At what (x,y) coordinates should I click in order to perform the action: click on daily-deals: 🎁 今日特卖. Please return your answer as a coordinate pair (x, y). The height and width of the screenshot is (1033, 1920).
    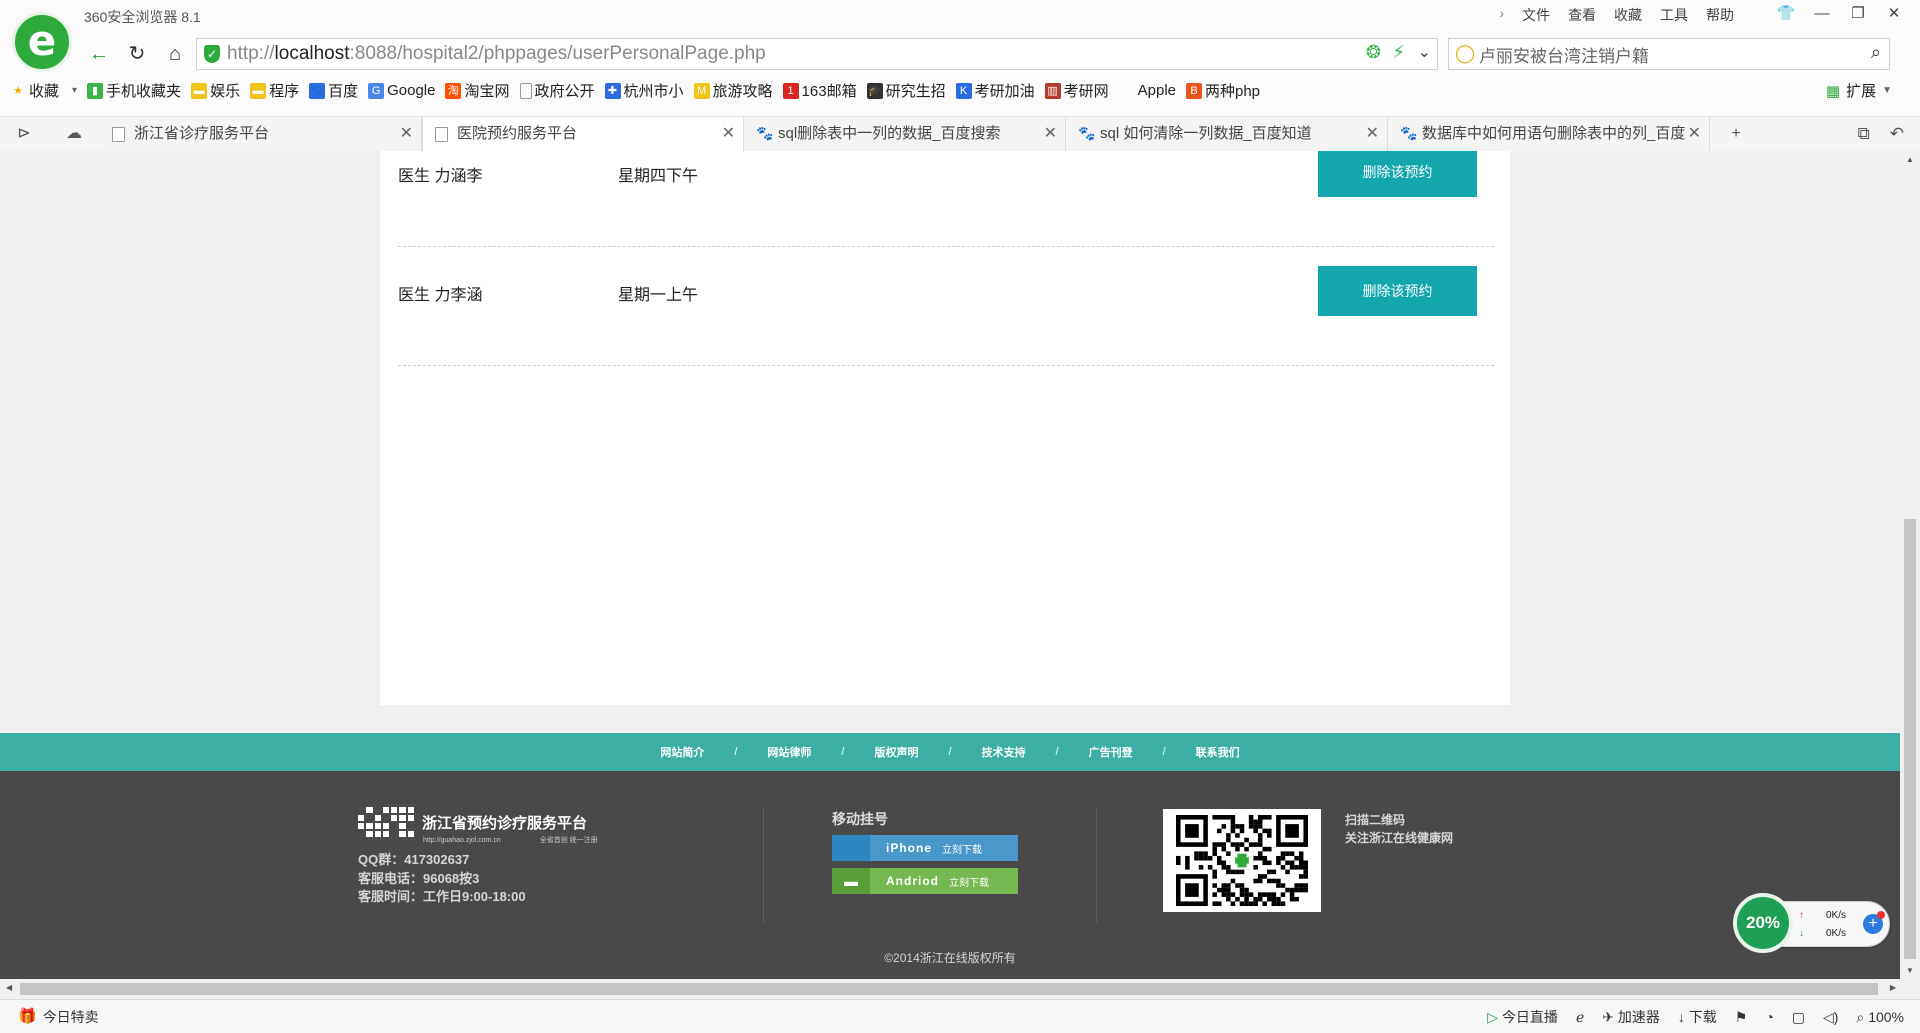
    Looking at the image, I should click on (58, 1016).